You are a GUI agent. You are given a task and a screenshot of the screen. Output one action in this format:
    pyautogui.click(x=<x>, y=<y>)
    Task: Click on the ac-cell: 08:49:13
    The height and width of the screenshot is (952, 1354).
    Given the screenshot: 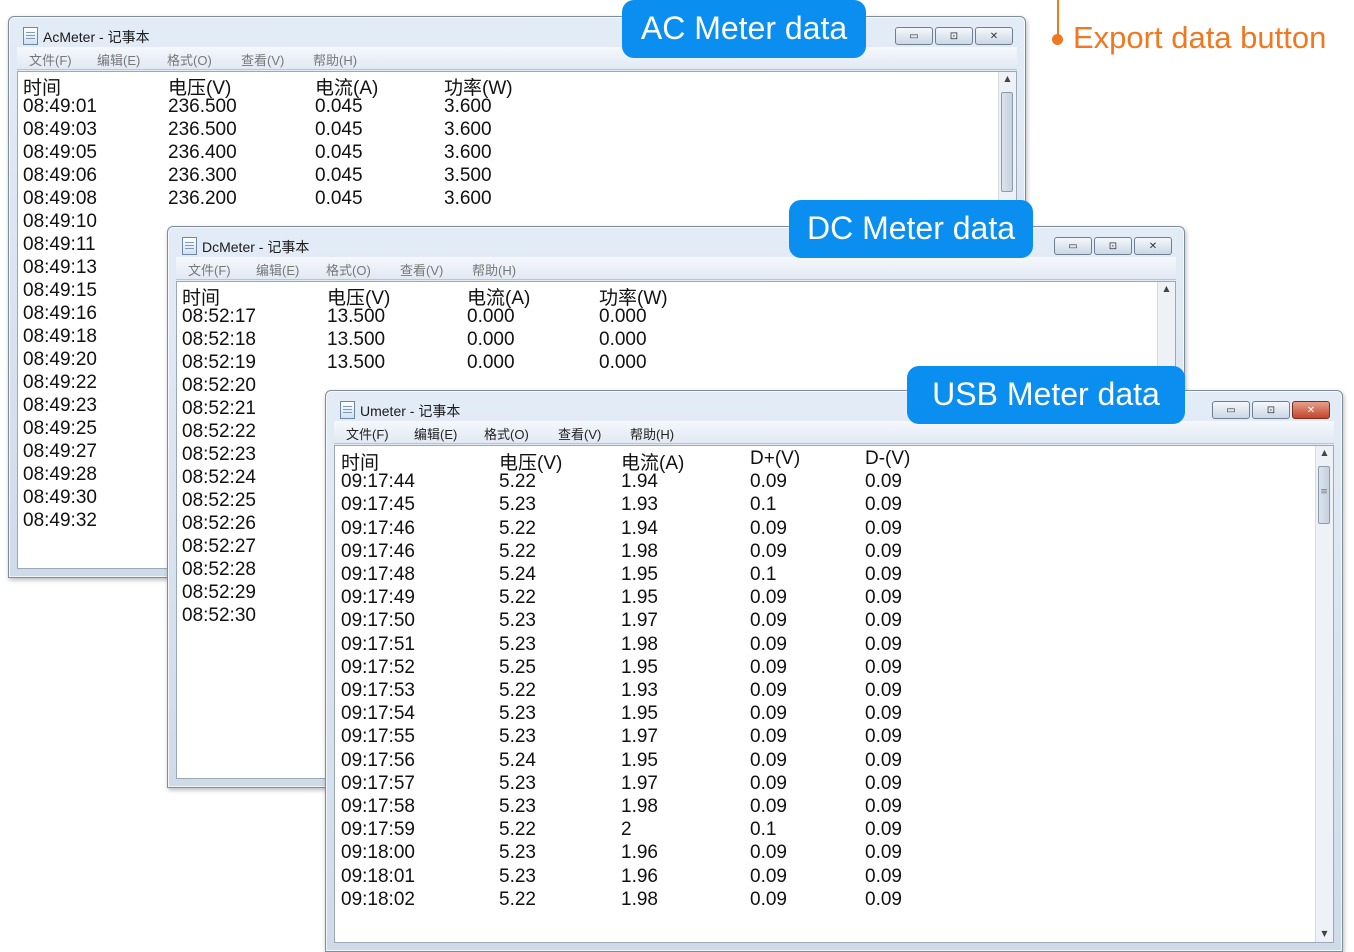 What is the action you would take?
    pyautogui.click(x=60, y=267)
    